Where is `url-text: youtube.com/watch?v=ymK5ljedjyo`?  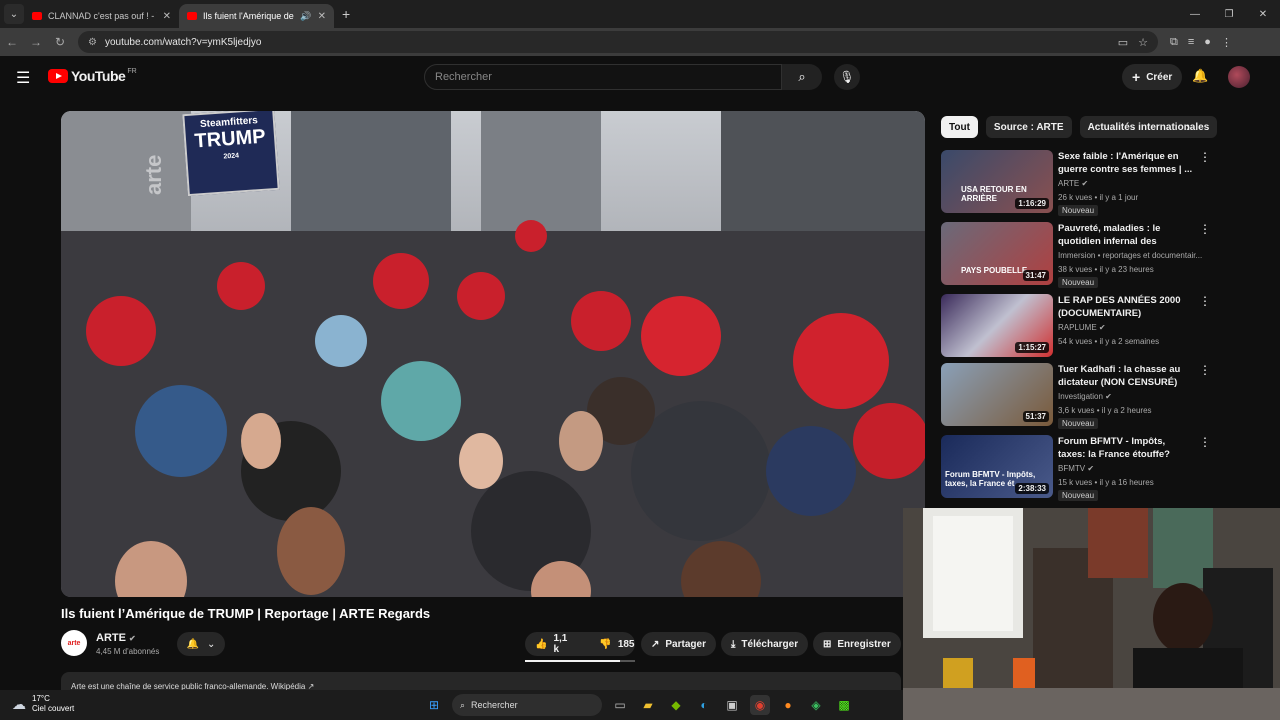 url-text: youtube.com/watch?v=ymK5ljedjyo is located at coordinates (183, 42).